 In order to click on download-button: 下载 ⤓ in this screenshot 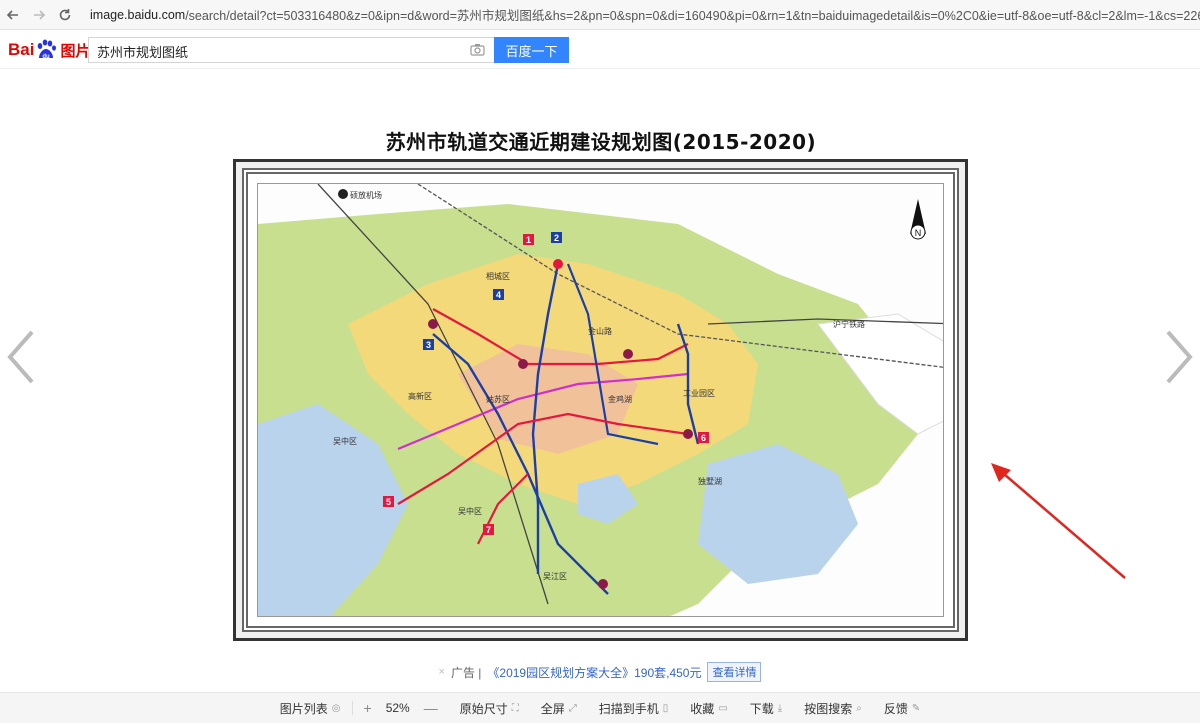, I will do `click(766, 708)`.